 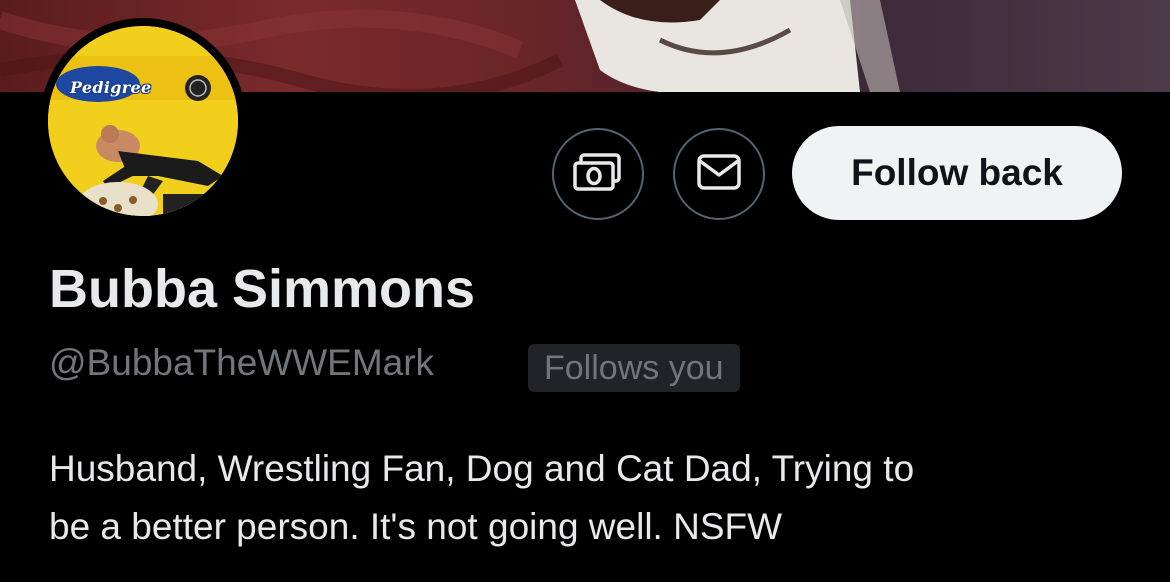 What do you see at coordinates (262, 289) in the screenshot?
I see `display-name: Bubba Simmons` at bounding box center [262, 289].